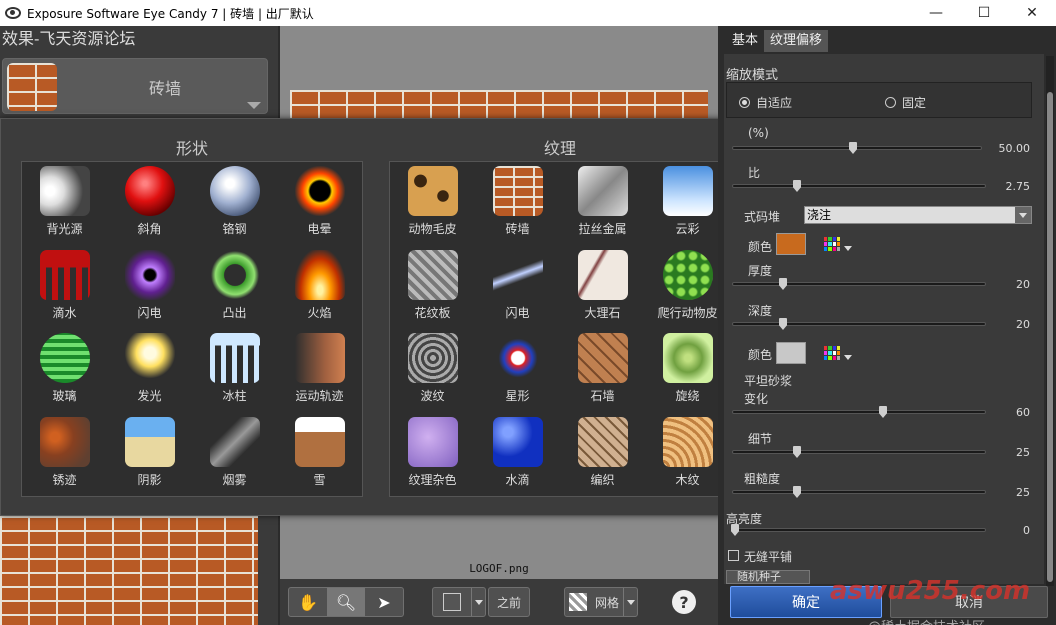 Image resolution: width=1056 pixels, height=625 pixels. I want to click on seamless-checkbox, so click(733, 555).